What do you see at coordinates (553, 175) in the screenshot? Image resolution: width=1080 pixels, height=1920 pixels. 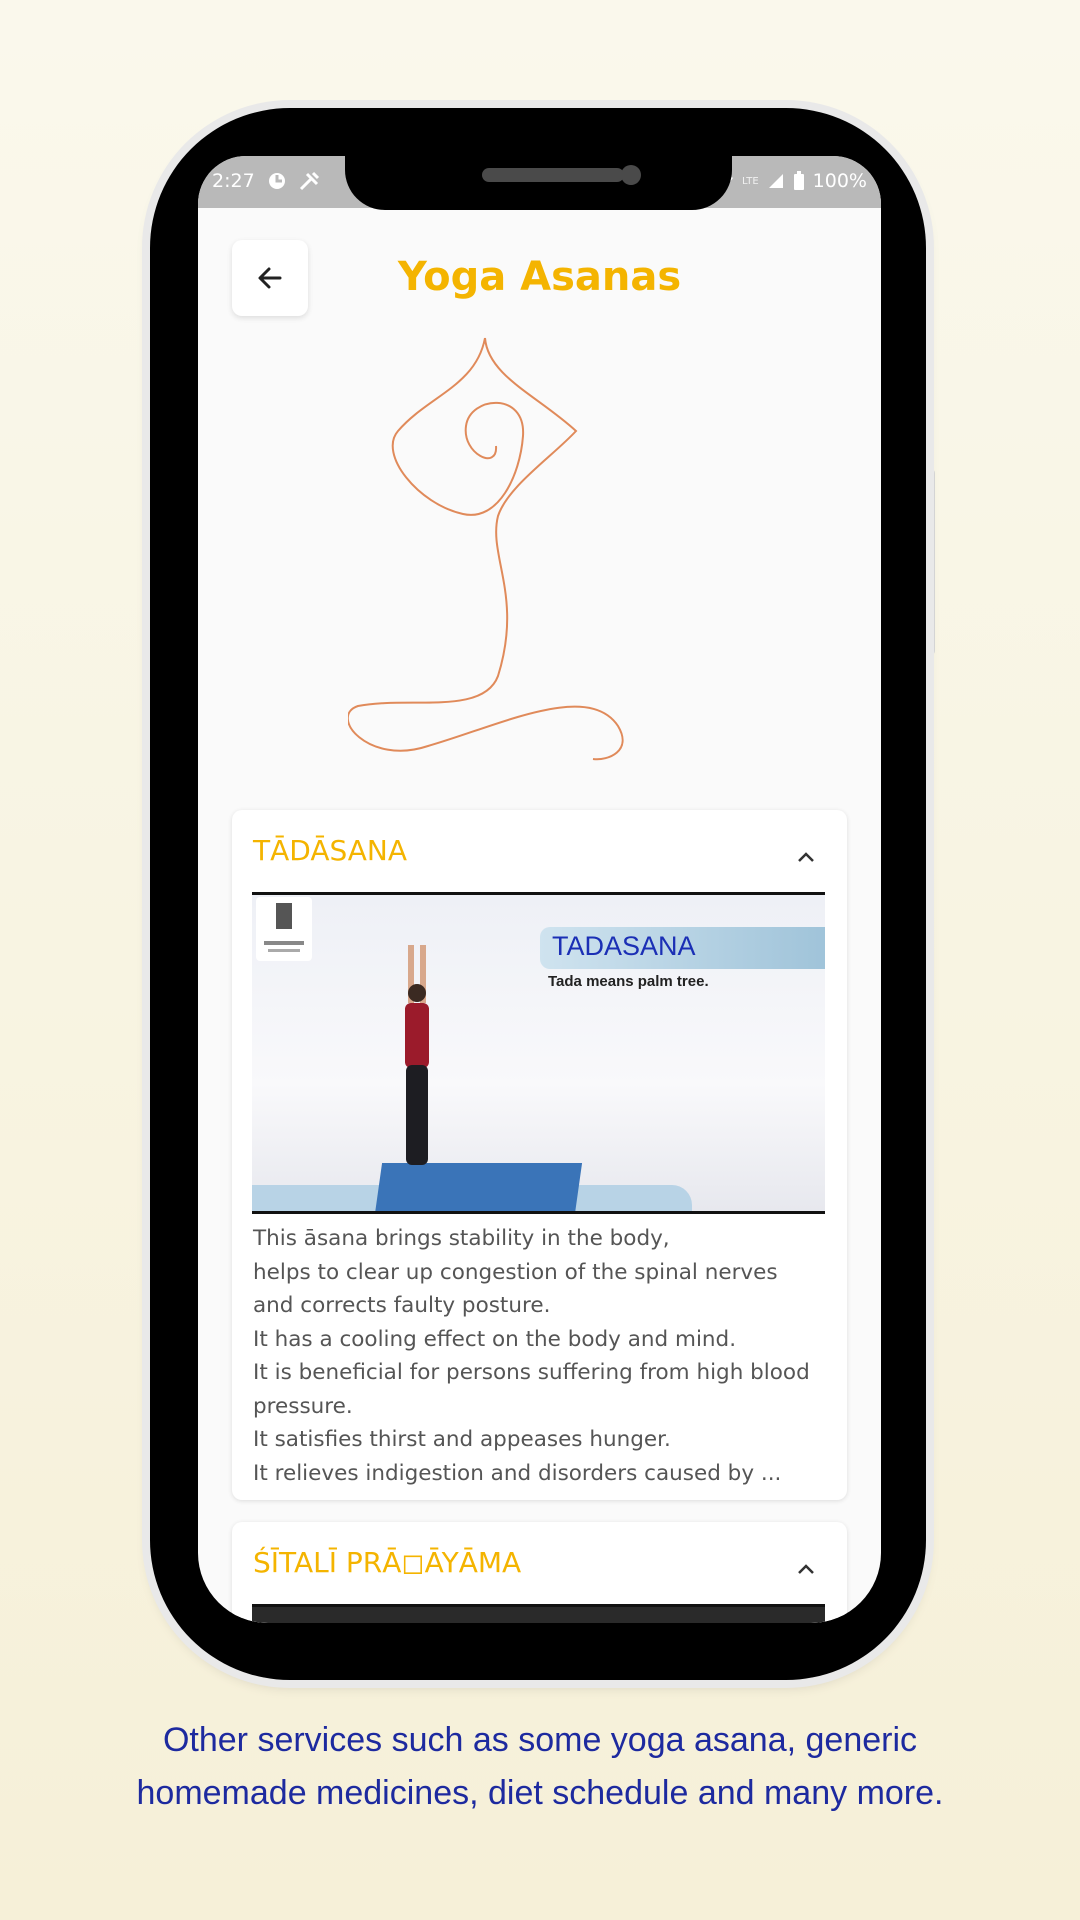 I see `speaker-grille` at bounding box center [553, 175].